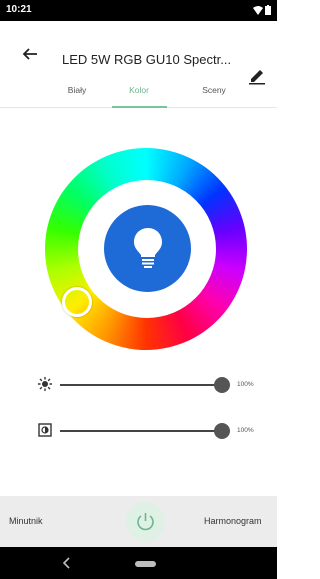 The width and height of the screenshot is (320, 579). I want to click on brightness-slider-row: 100%, so click(138, 384).